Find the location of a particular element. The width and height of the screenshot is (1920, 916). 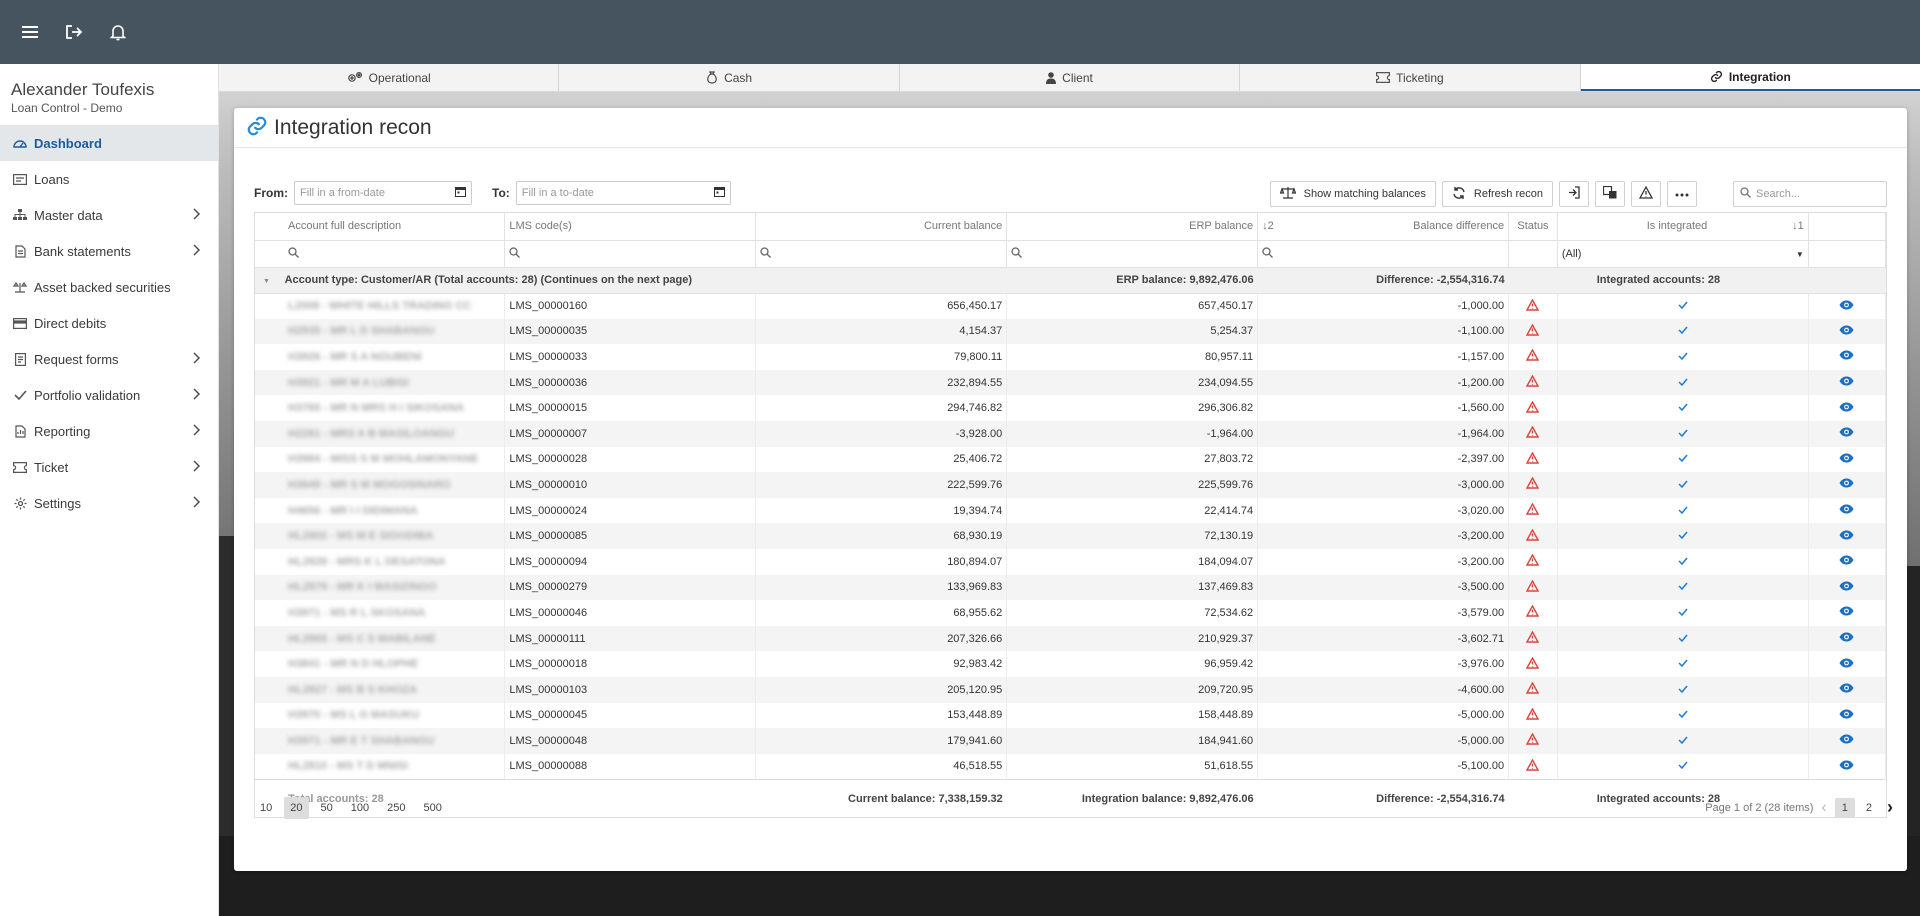

filter-cell-difference is located at coordinates (1383, 254).